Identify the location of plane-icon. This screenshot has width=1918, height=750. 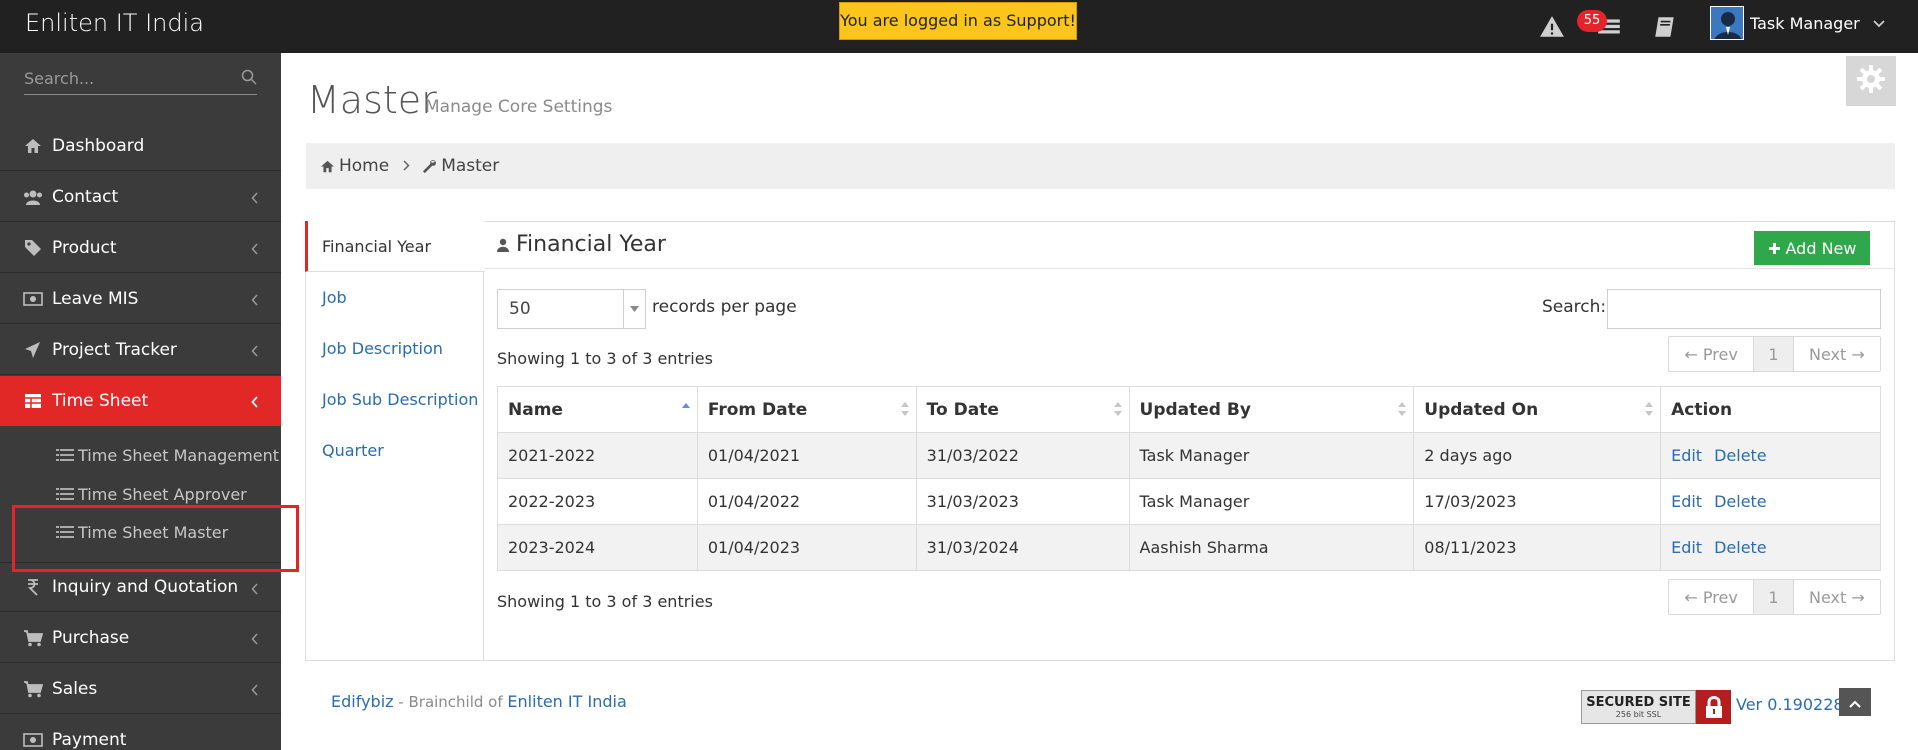
(33, 350).